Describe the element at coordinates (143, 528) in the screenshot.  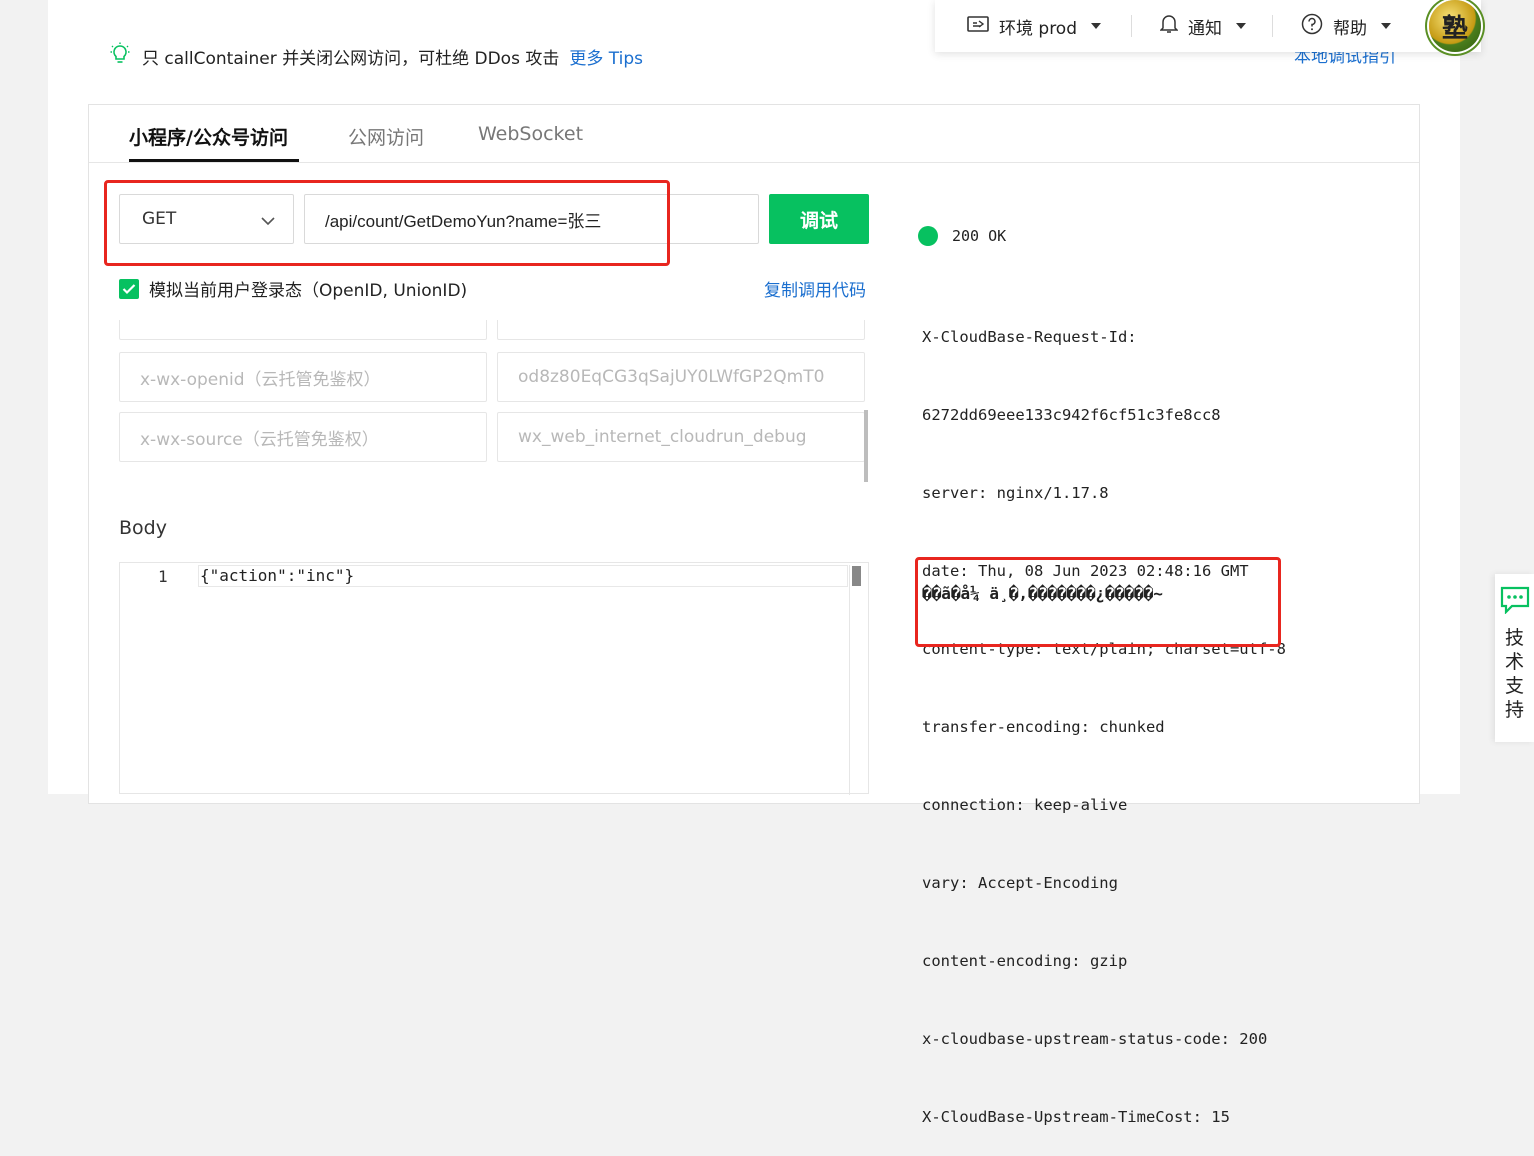
I see `body-label: Body` at that location.